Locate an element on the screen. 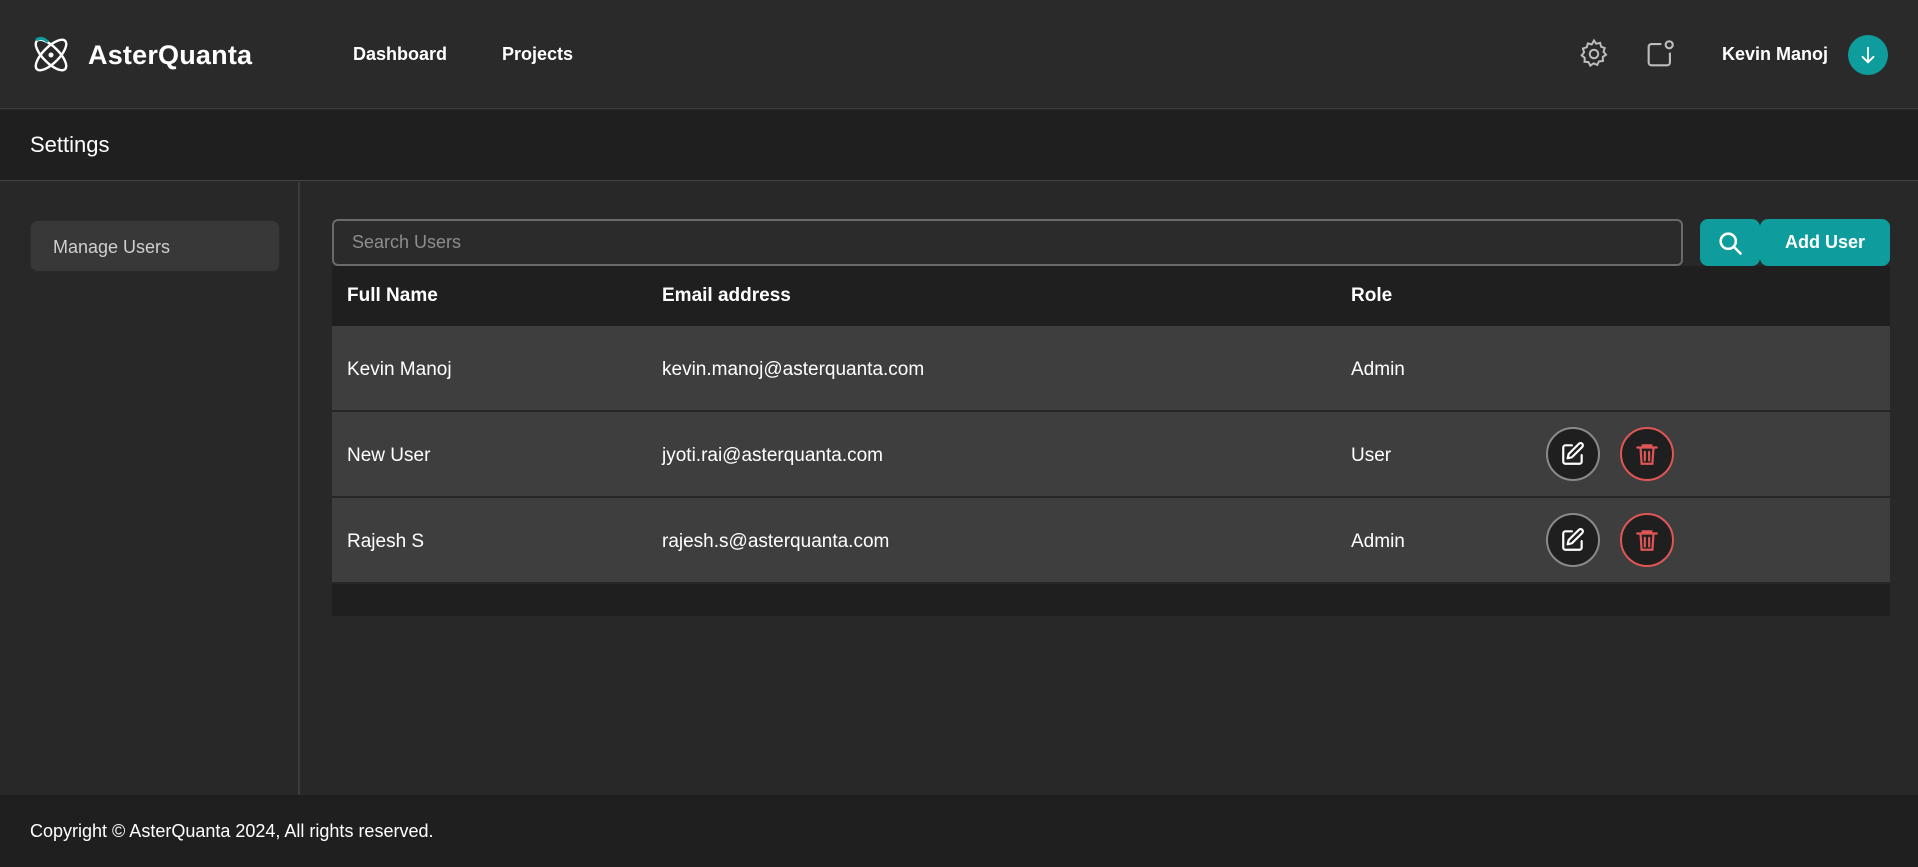  column-header-email: Email address is located at coordinates (726, 295).